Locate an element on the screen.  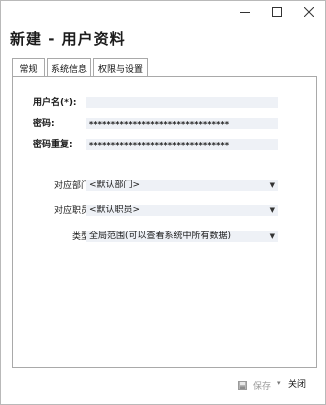
username-row: 用户名(*): is located at coordinates (165, 103).